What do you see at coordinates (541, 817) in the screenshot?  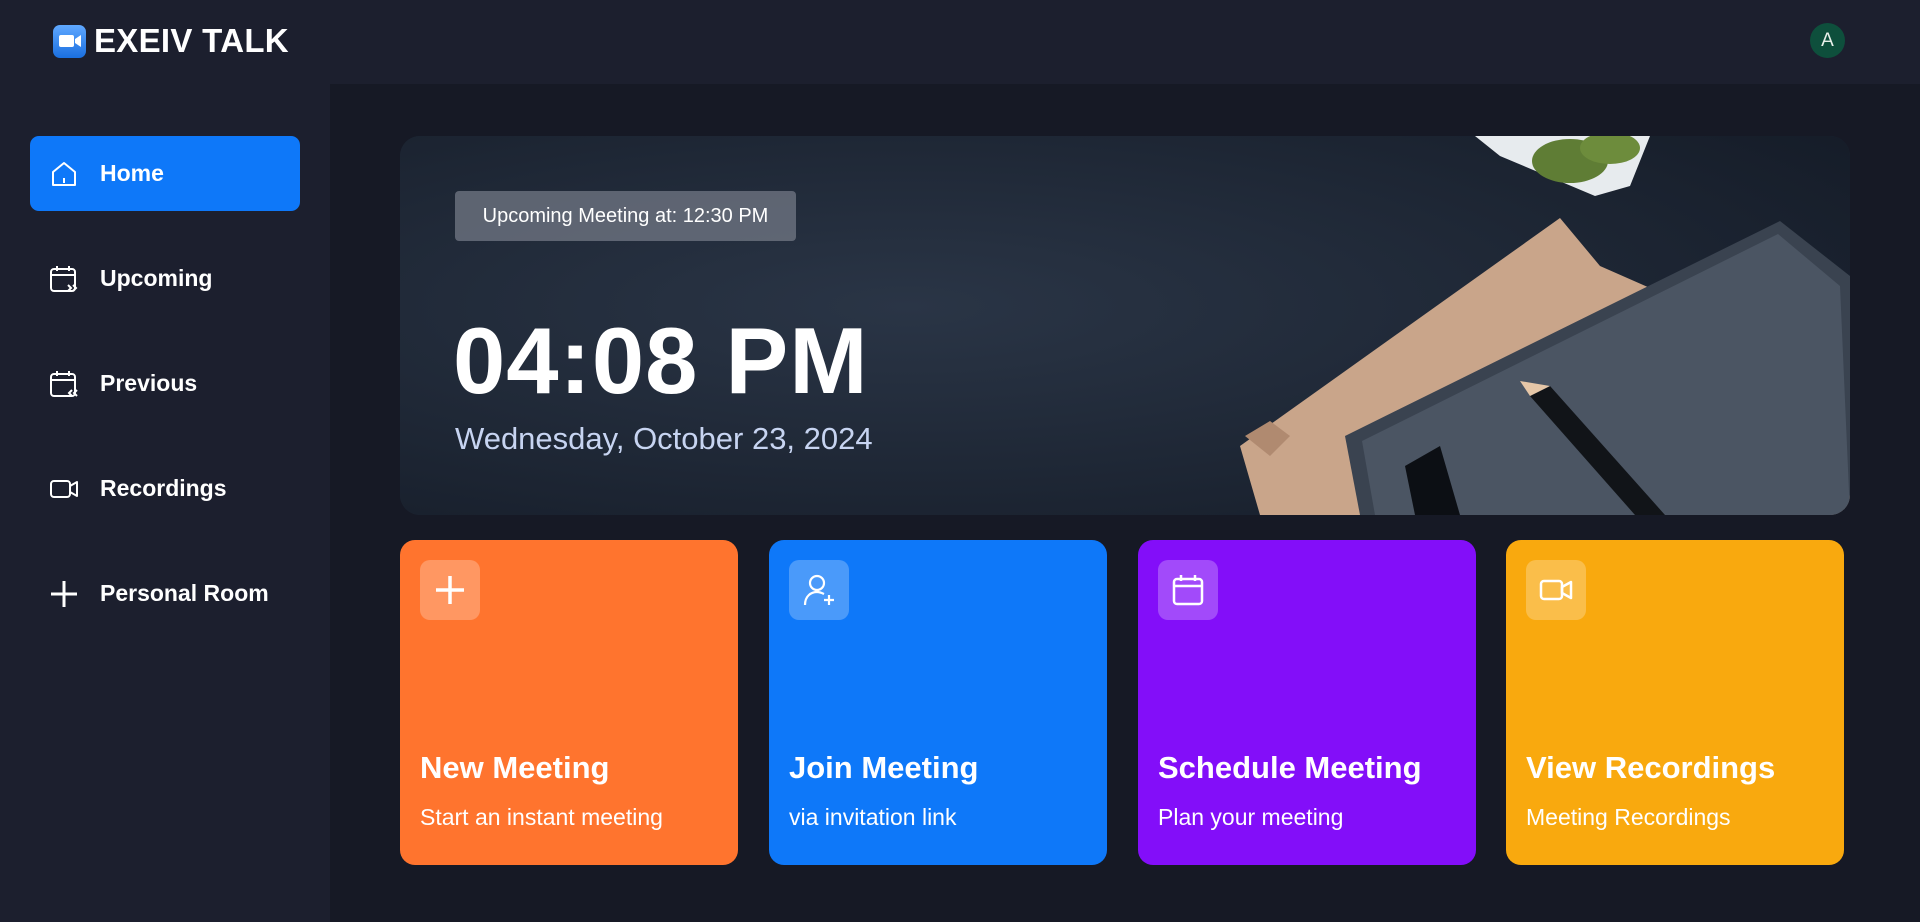 I see `card-subtitle: Start an instant meeting` at bounding box center [541, 817].